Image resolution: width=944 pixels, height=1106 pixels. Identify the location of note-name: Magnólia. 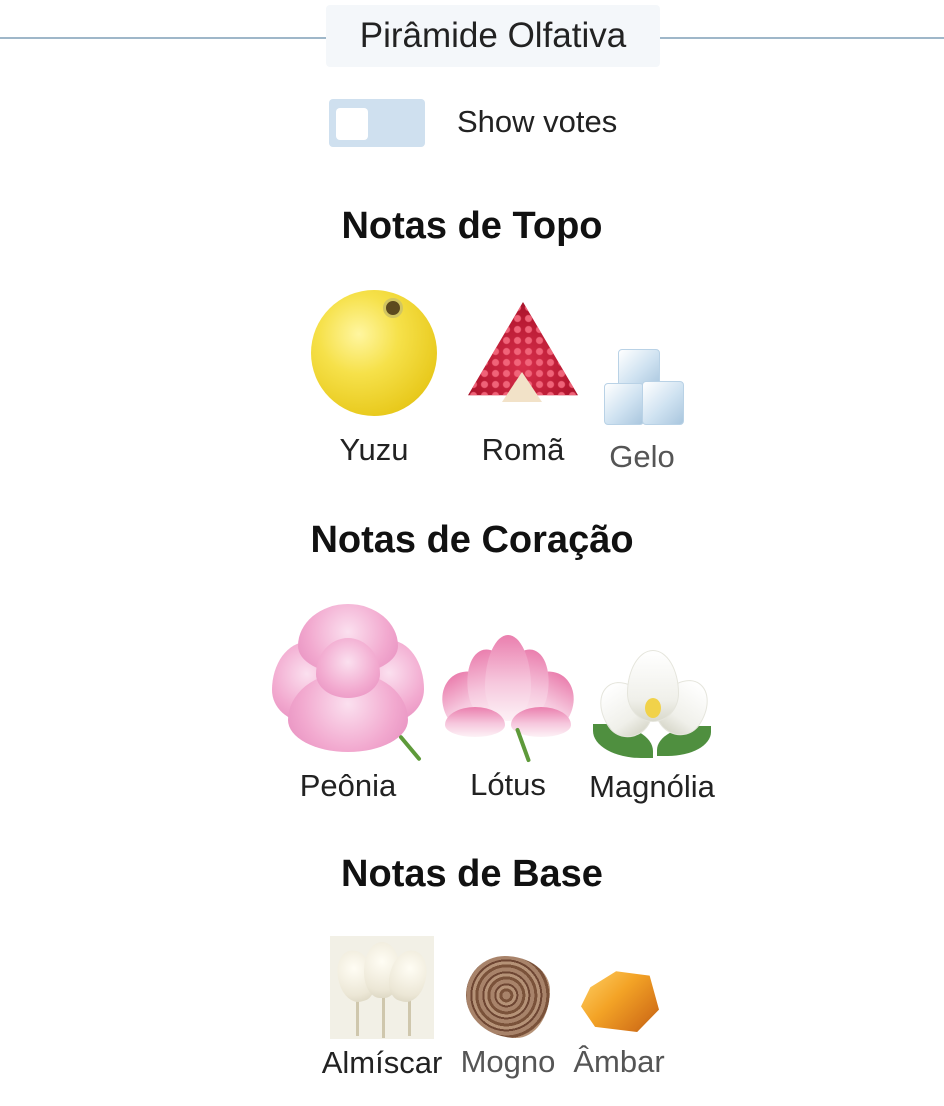
(652, 786).